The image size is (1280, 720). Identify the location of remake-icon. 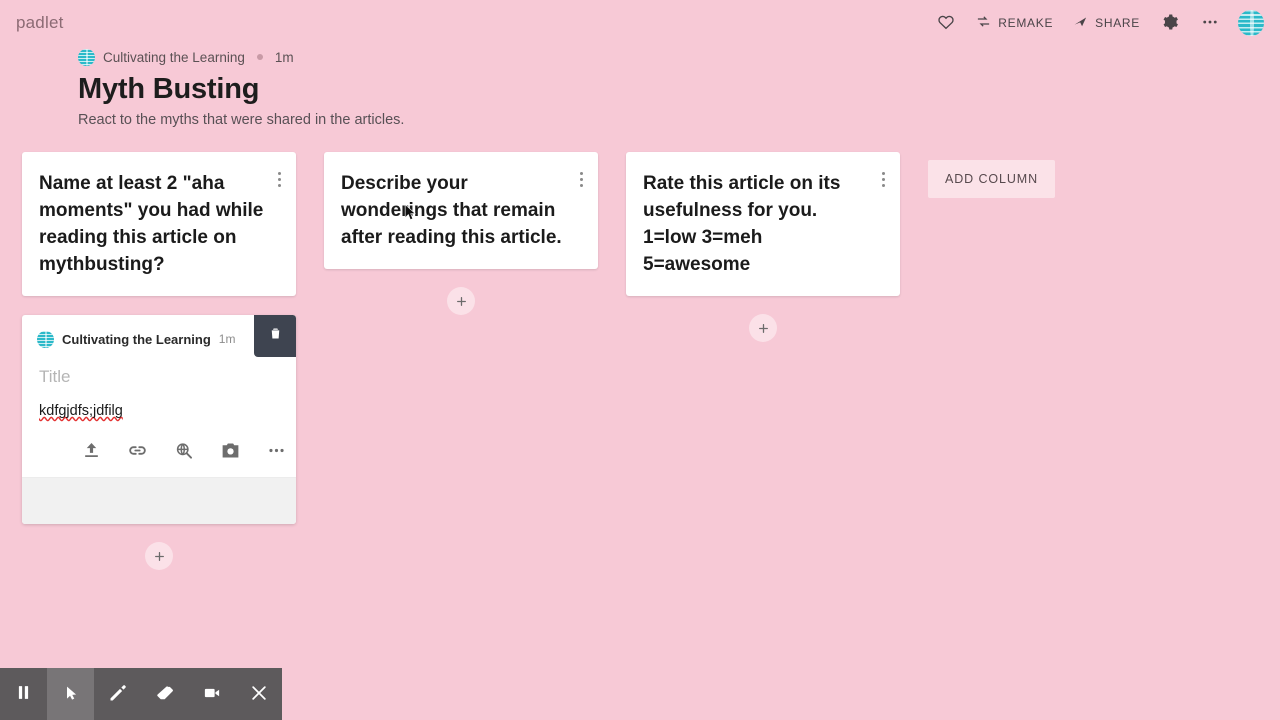
(983, 23).